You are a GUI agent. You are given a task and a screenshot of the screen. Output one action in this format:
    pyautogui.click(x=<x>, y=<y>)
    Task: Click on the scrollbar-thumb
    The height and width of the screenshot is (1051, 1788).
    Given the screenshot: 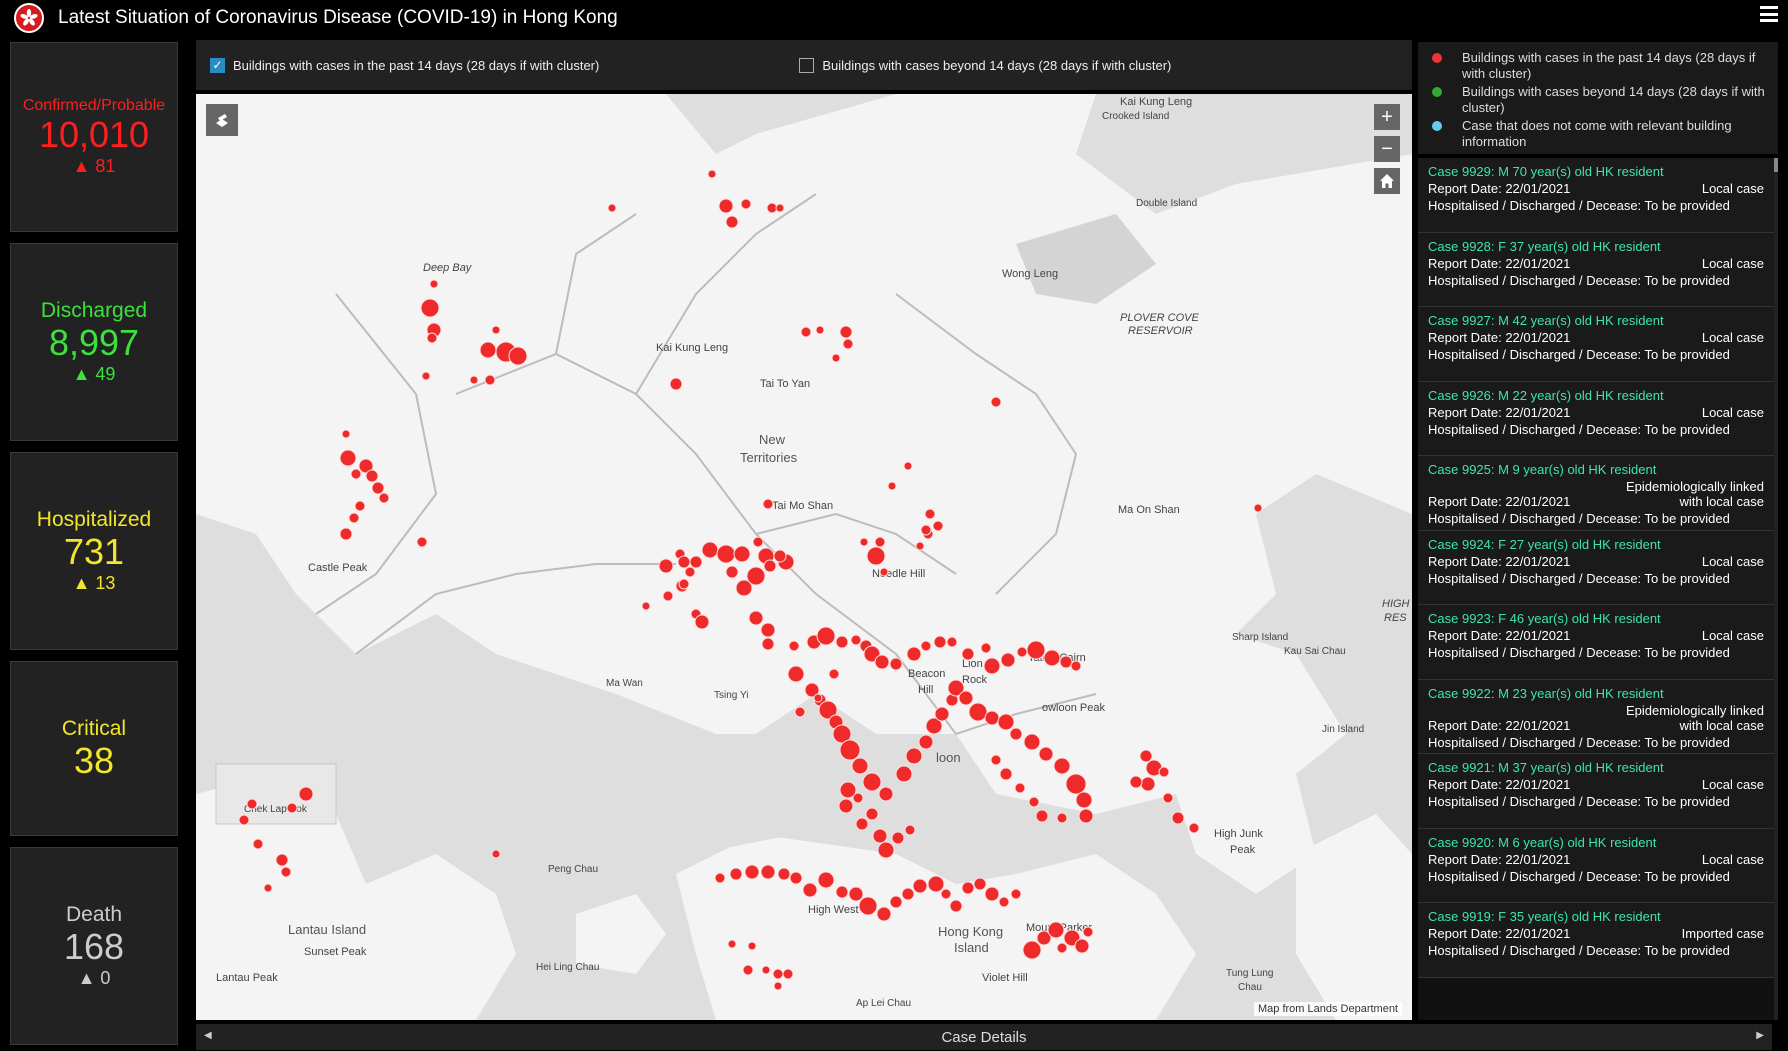 What is the action you would take?
    pyautogui.click(x=1776, y=165)
    